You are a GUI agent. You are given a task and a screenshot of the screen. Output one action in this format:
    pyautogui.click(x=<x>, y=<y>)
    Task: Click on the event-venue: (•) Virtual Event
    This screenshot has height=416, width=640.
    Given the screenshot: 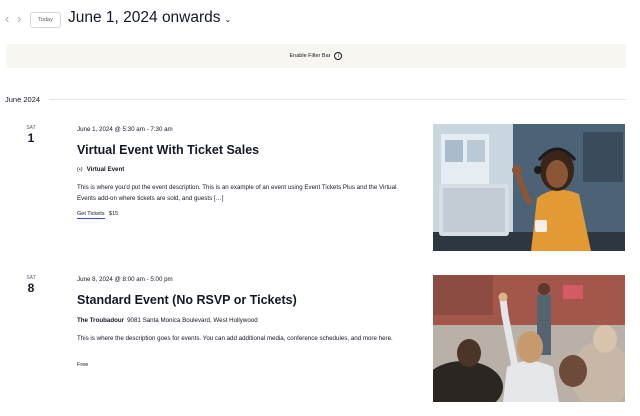 What is the action you would take?
    pyautogui.click(x=100, y=169)
    